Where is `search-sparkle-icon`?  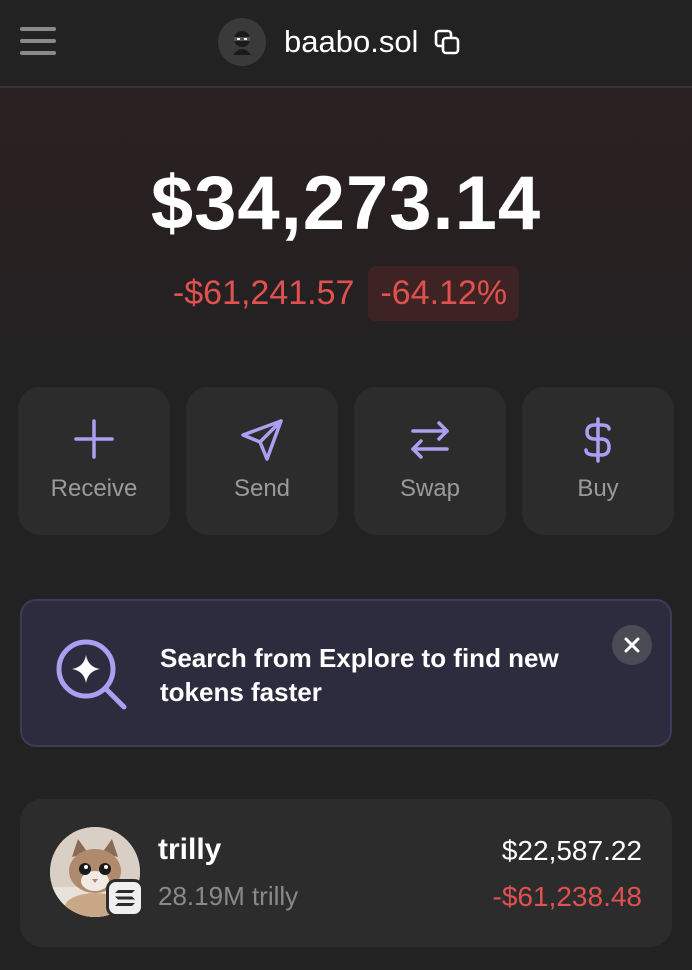
search-sparkle-icon is located at coordinates (91, 674).